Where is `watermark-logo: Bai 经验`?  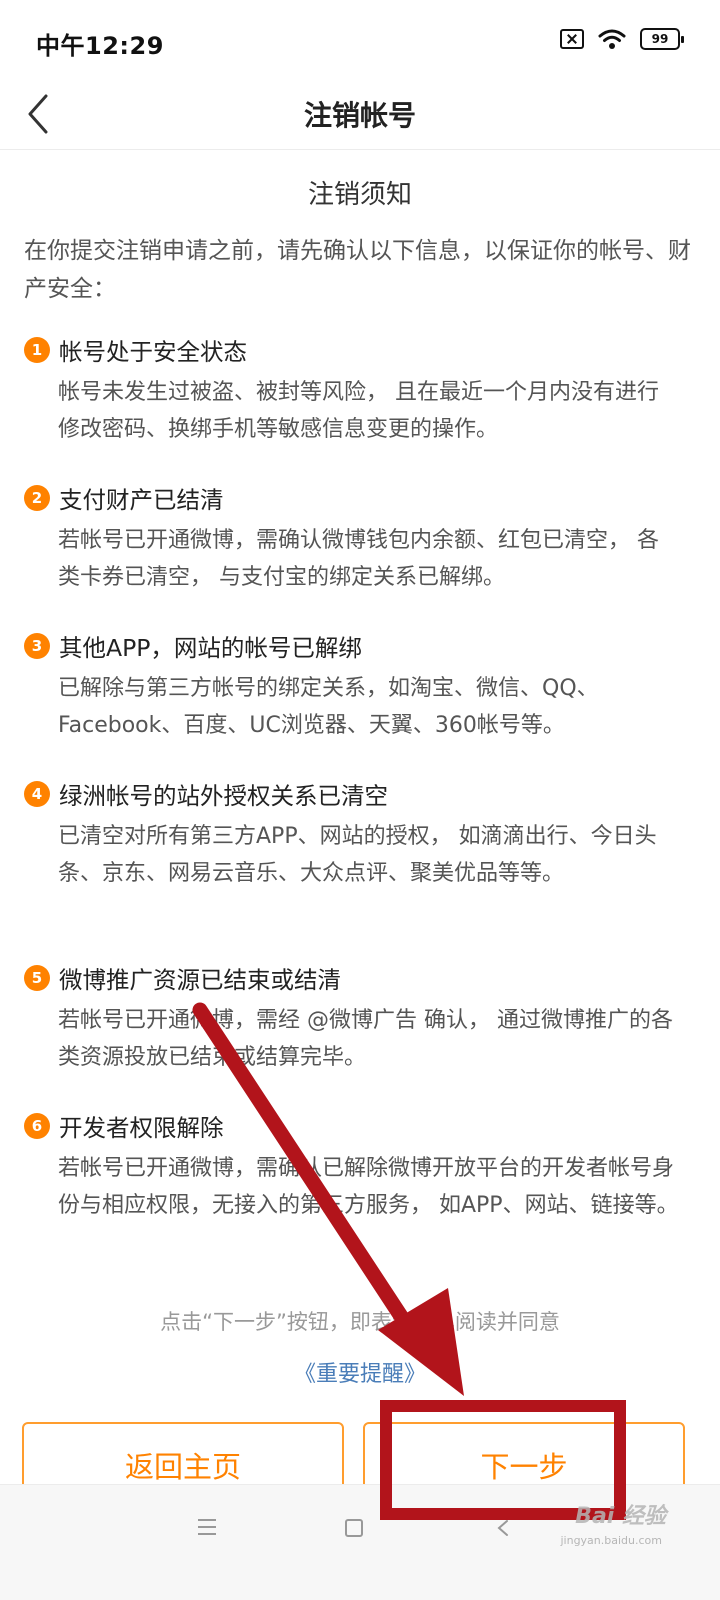
watermark-logo: Bai 经验 is located at coordinates (620, 1516).